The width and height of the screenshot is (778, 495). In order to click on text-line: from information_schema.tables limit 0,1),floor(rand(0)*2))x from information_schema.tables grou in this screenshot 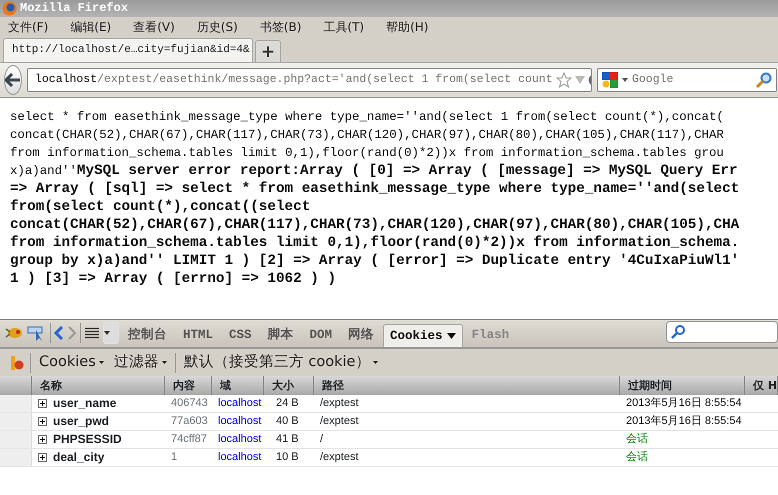, I will do `click(367, 153)`.